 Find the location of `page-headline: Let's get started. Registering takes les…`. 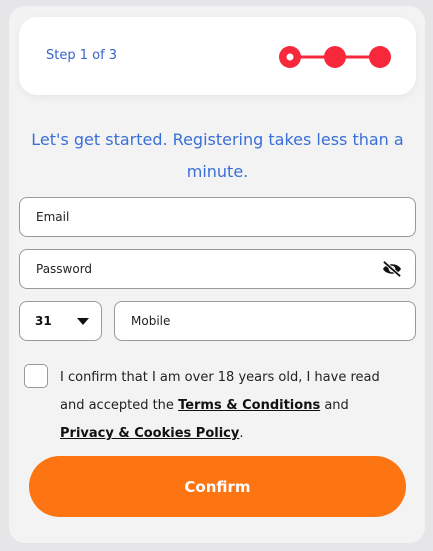

page-headline: Let's get started. Registering takes les… is located at coordinates (217, 155).